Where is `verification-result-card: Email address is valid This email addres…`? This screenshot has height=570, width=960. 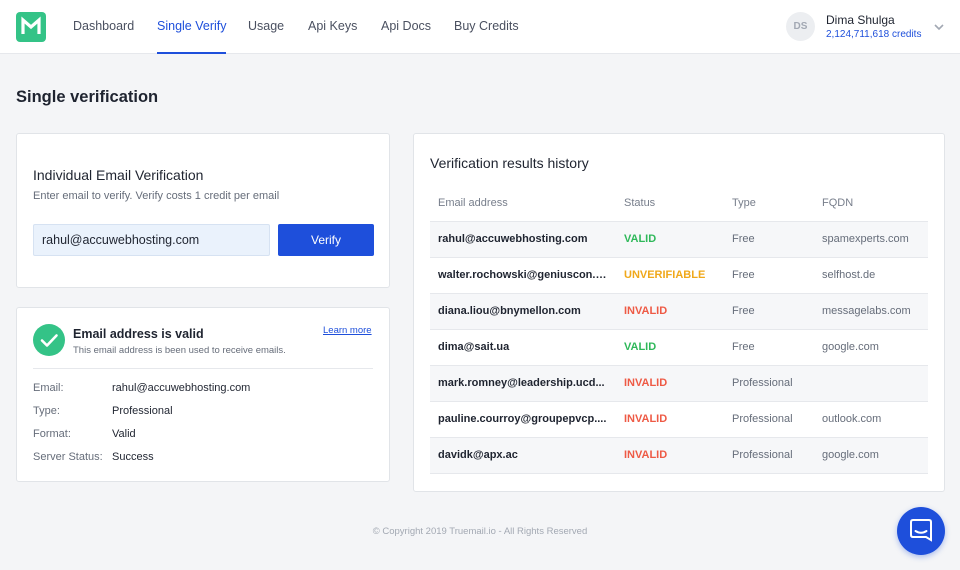
verification-result-card: Email address is valid This email addres… is located at coordinates (203, 394).